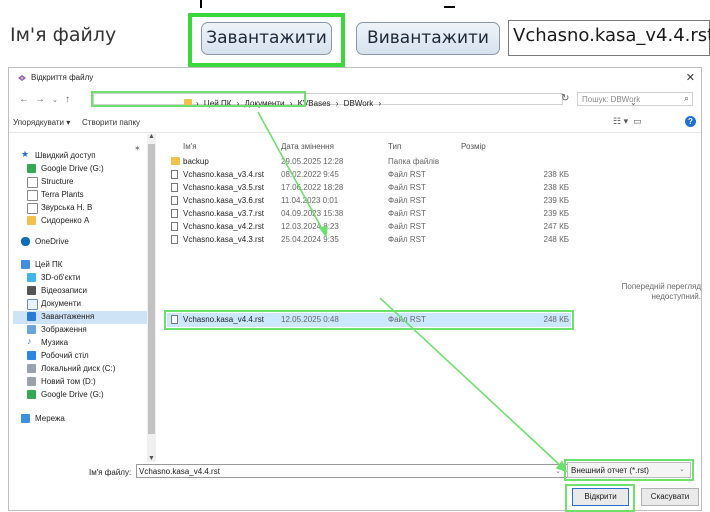 This screenshot has height=512, width=710. What do you see at coordinates (31, 329) in the screenshot?
I see `picture-icon` at bounding box center [31, 329].